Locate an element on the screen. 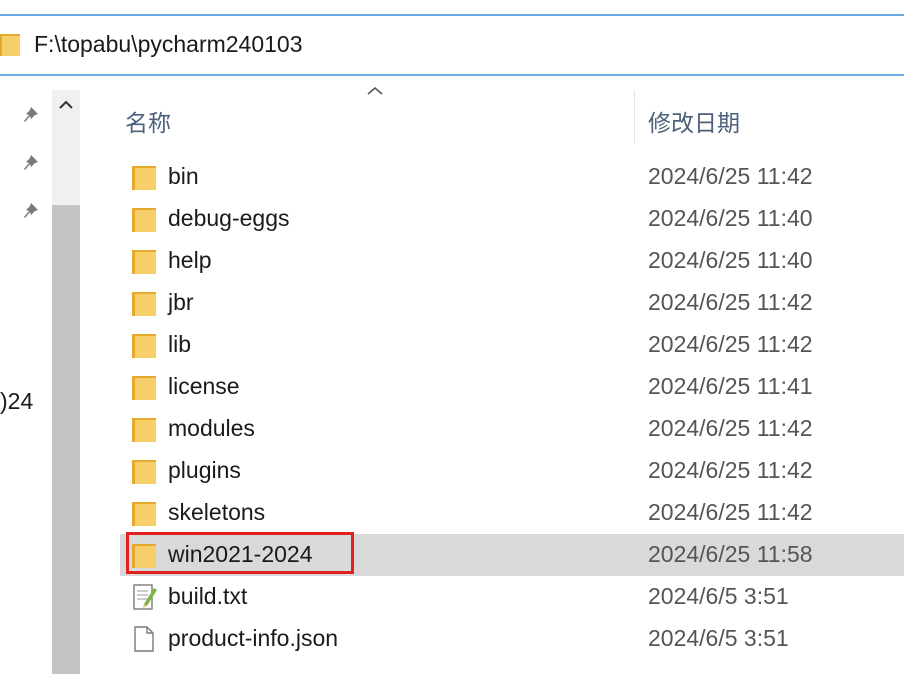 Image resolution: width=904 pixels, height=674 pixels. address-path: F:\topabu\pycharm240103 is located at coordinates (168, 44).